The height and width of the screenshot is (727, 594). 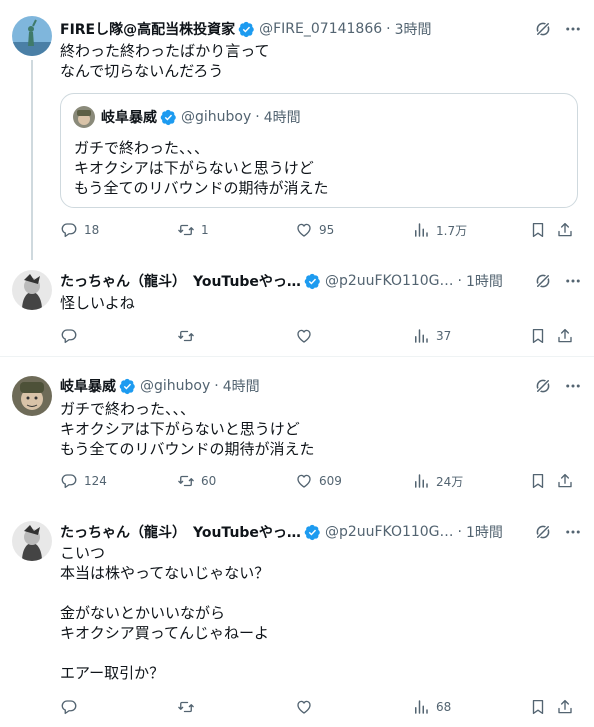 What do you see at coordinates (95, 481) in the screenshot?
I see `reply-count: 124` at bounding box center [95, 481].